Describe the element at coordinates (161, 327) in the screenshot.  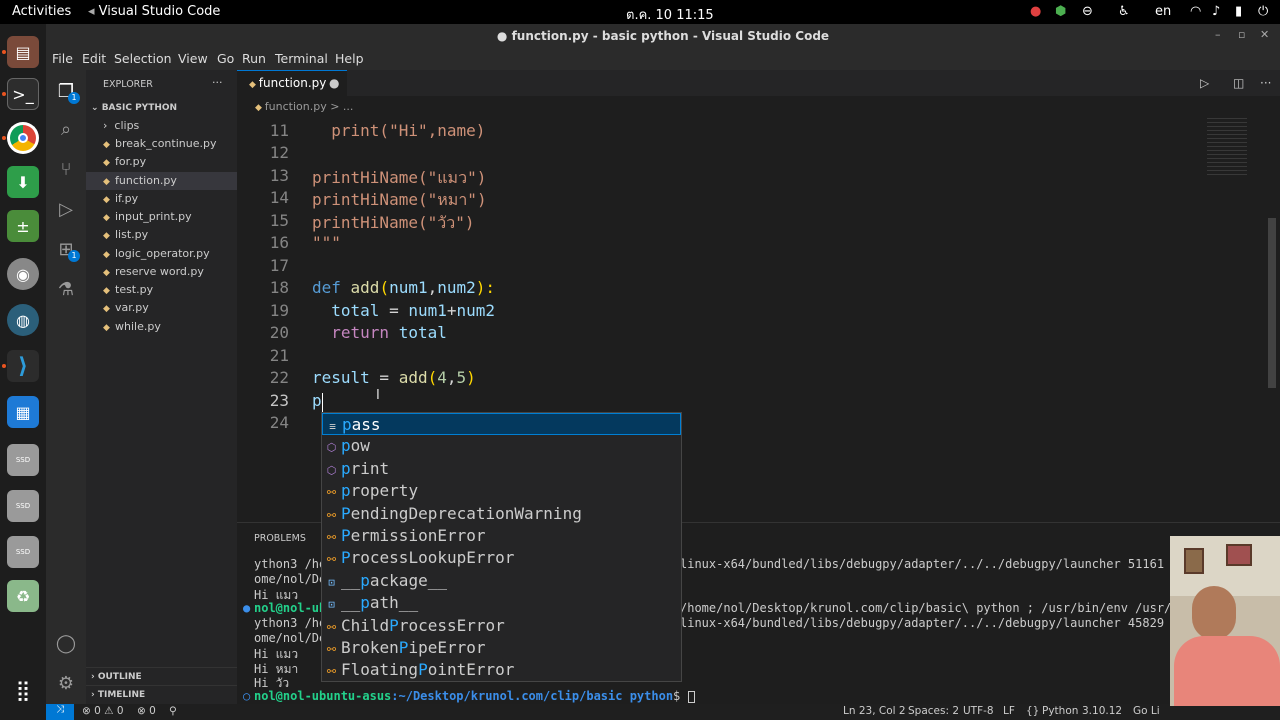
I see `list-item: ◆ while.py` at that location.